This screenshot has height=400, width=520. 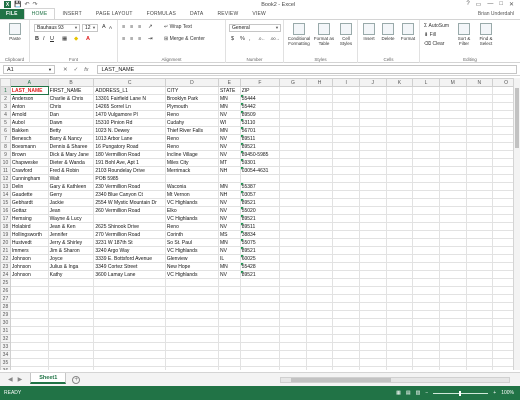 What do you see at coordinates (346, 90) in the screenshot?
I see `cell-i1` at bounding box center [346, 90].